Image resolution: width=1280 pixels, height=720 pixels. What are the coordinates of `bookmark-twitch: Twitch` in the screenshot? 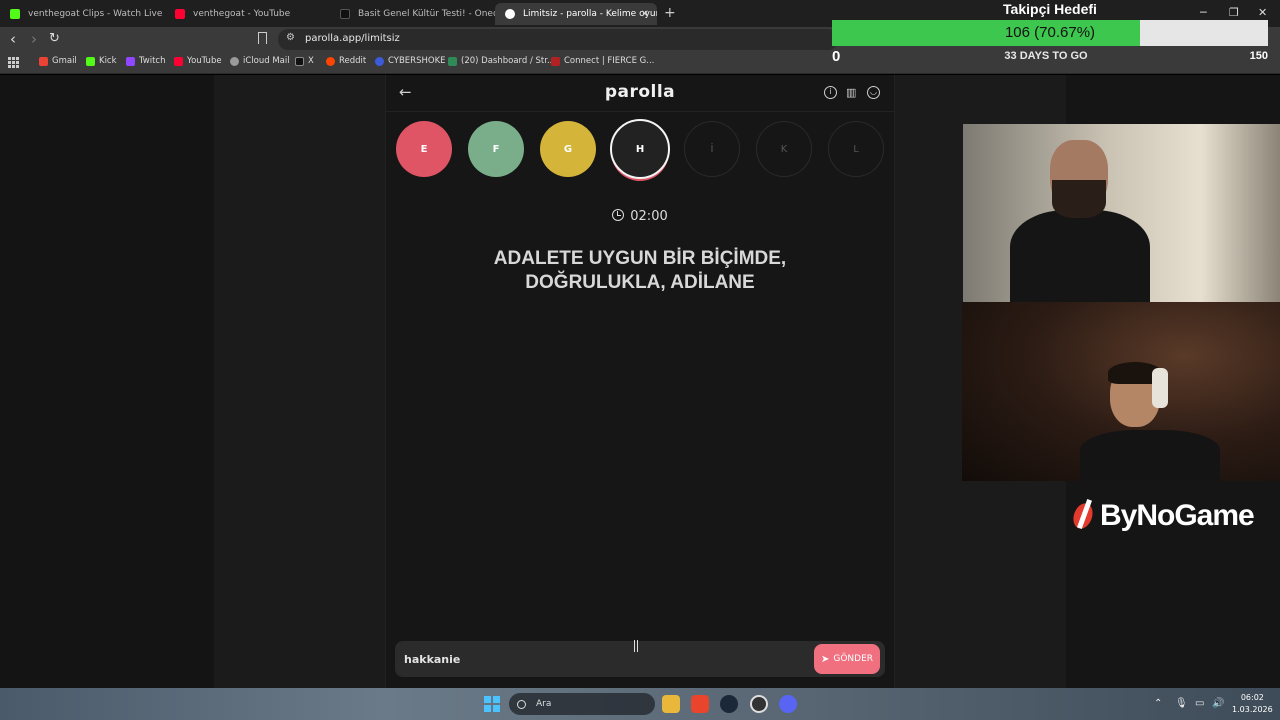 It's located at (146, 61).